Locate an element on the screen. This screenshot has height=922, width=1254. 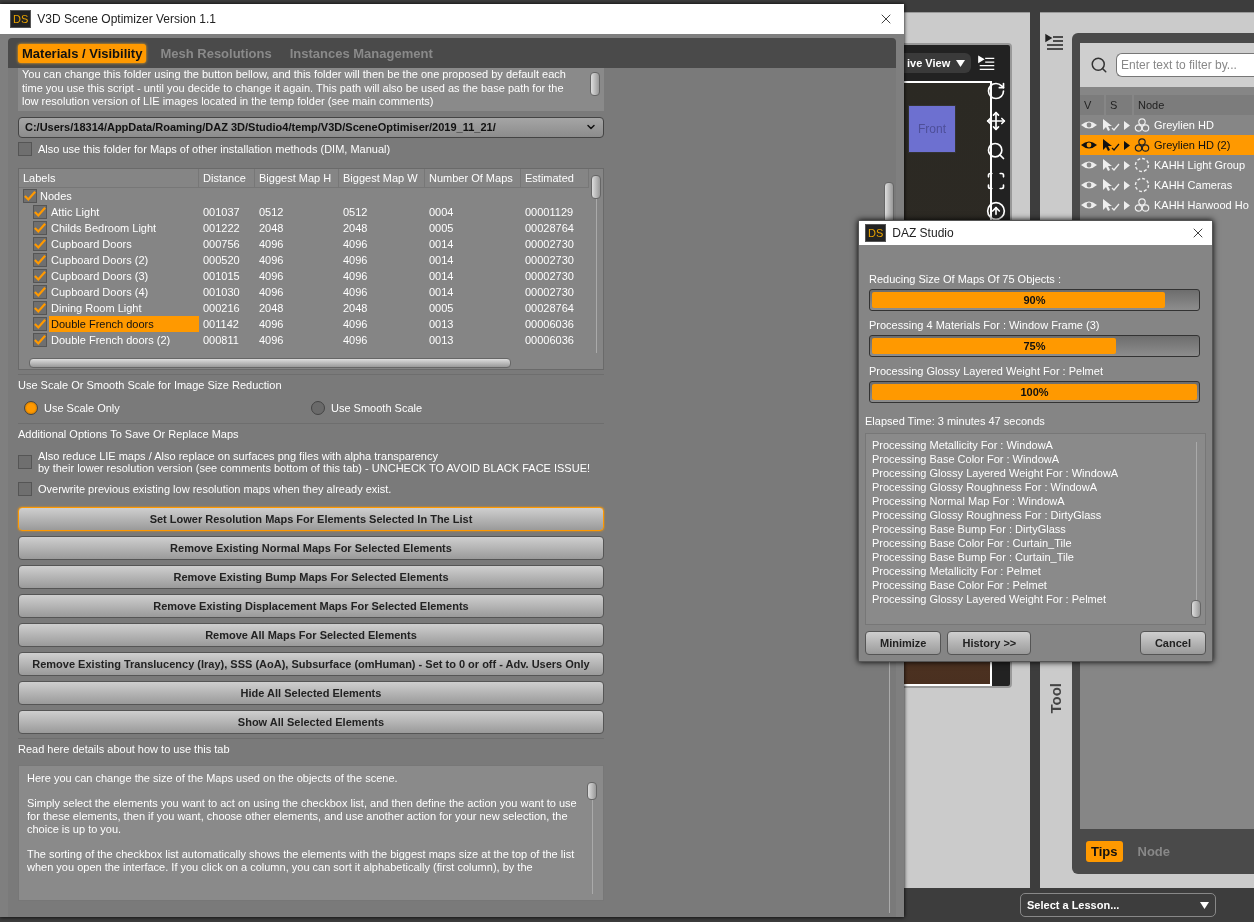
table-cell-text: 00006036 is located at coordinates (549, 340).